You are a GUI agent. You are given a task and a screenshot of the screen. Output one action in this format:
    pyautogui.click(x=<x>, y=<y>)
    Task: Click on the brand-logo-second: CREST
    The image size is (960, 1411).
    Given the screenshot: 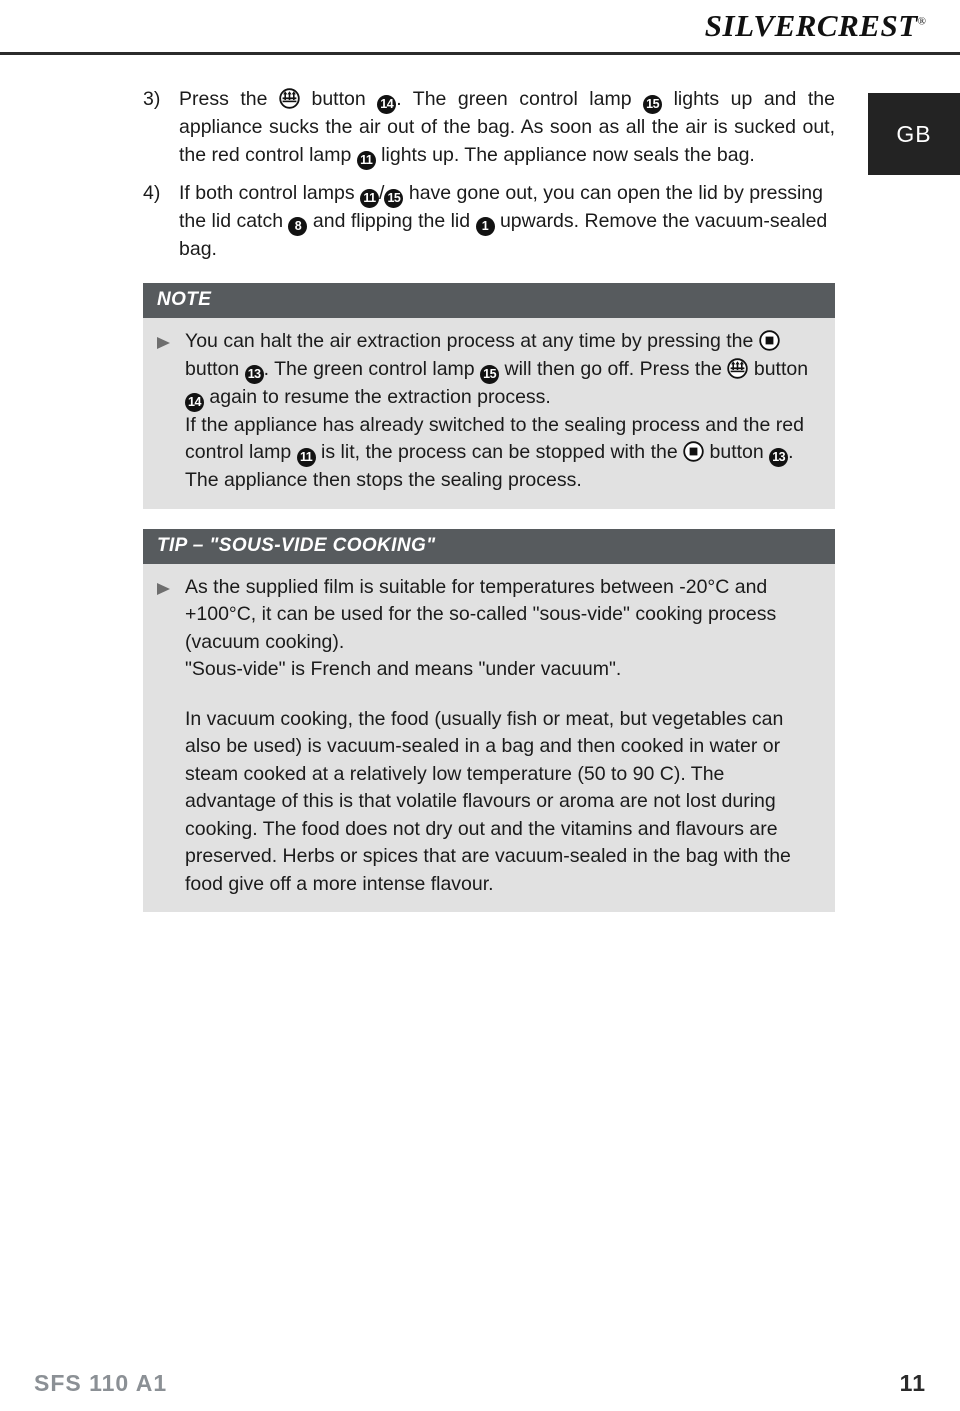 What is the action you would take?
    pyautogui.click(x=867, y=25)
    